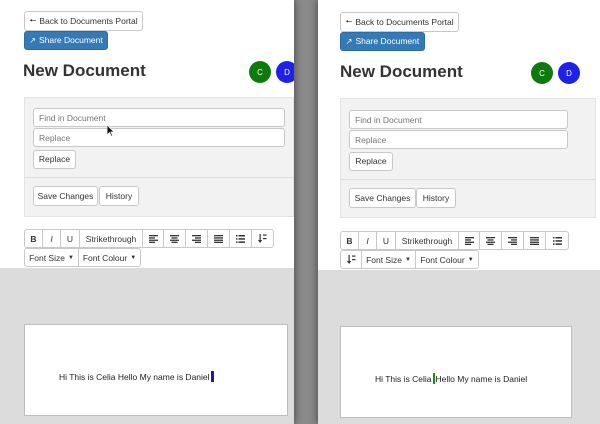 The height and width of the screenshot is (424, 600). I want to click on mouse-pointer-icon, so click(111, 131).